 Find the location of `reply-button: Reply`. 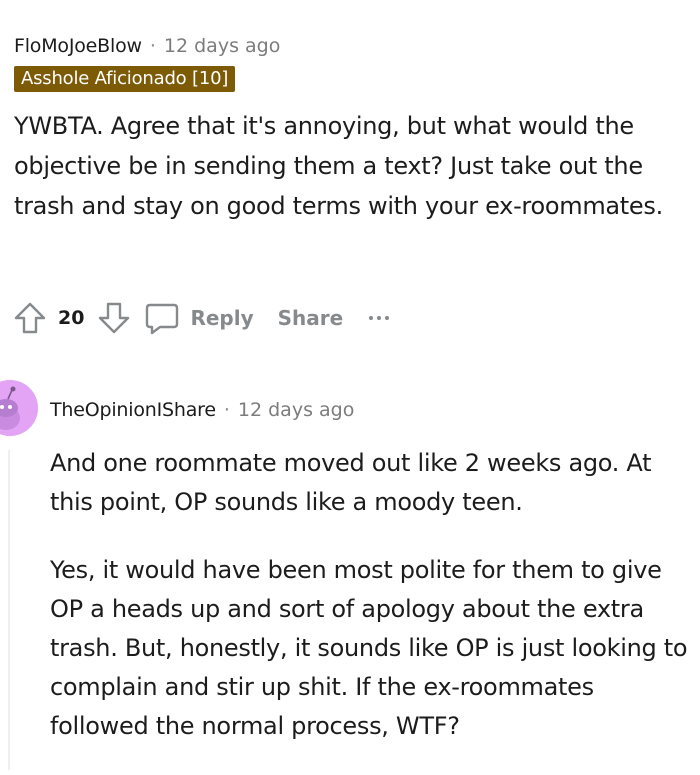

reply-button: Reply is located at coordinates (199, 318).